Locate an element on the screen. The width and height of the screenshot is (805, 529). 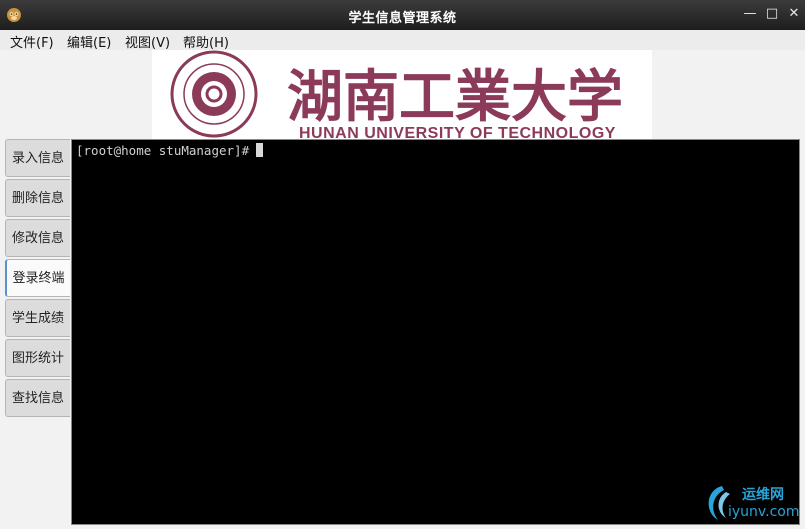
university-logo-banner: 湖南工業大学 HUNAN UNIVERSITY OF TECHNOLOGY is located at coordinates (402, 94).